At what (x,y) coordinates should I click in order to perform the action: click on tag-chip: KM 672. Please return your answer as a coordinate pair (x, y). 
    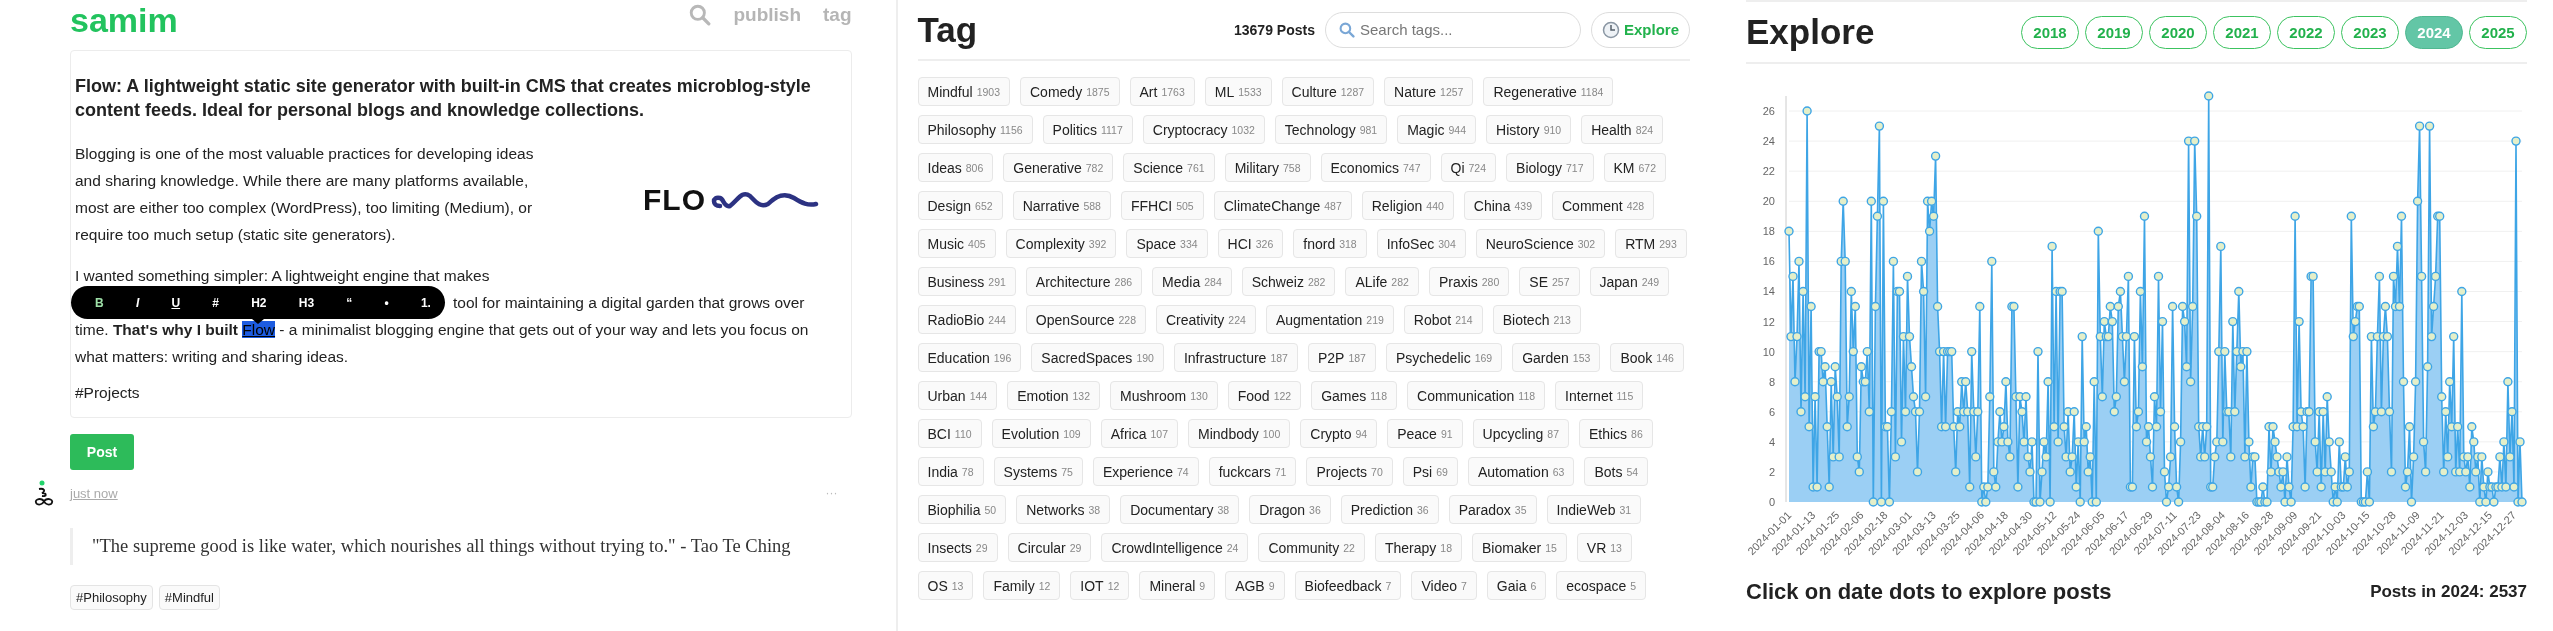
    Looking at the image, I should click on (1635, 167).